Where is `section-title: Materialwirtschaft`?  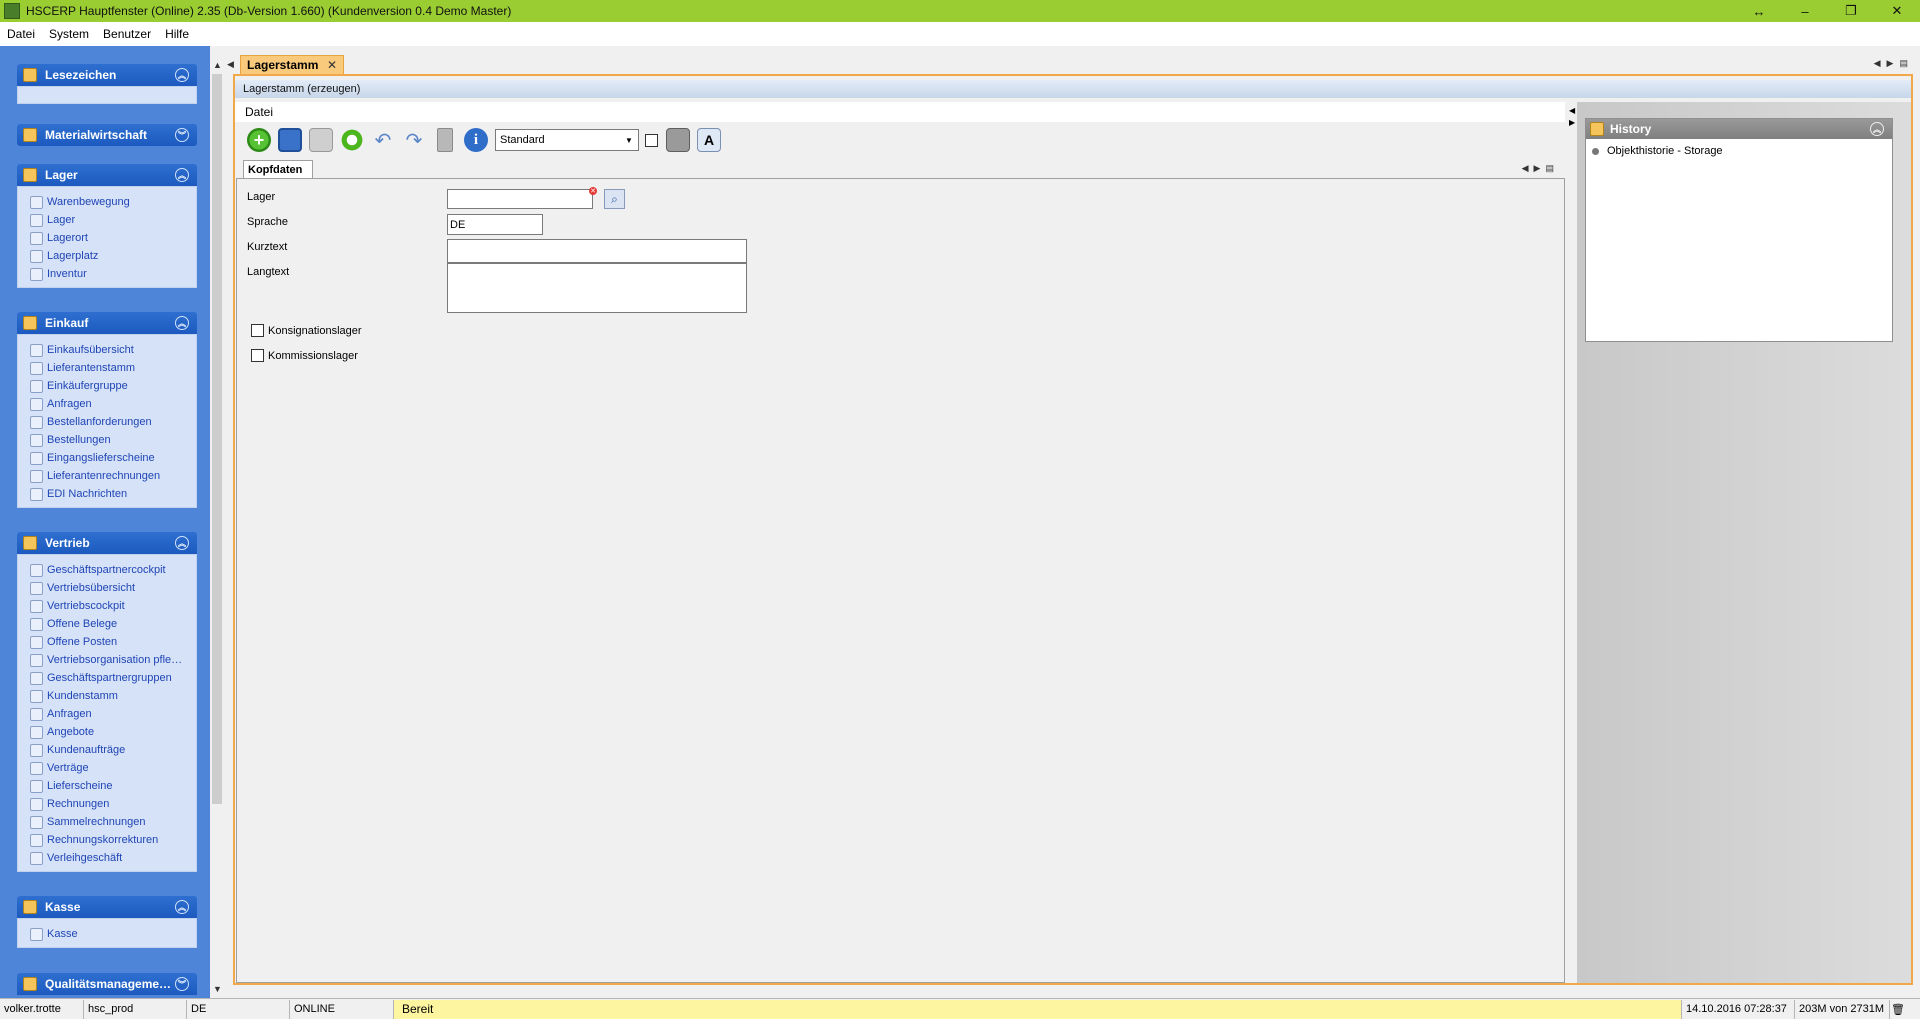
section-title: Materialwirtschaft is located at coordinates (96, 135).